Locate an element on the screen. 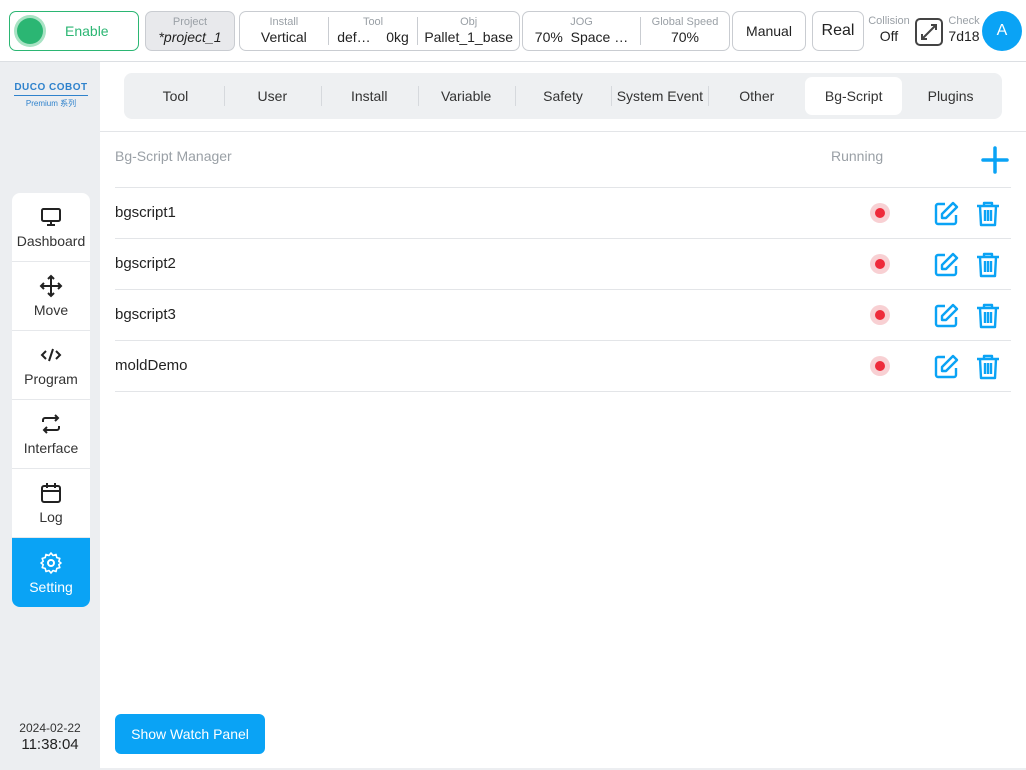 The image size is (1026, 770). check-value: 7d18 is located at coordinates (964, 36).